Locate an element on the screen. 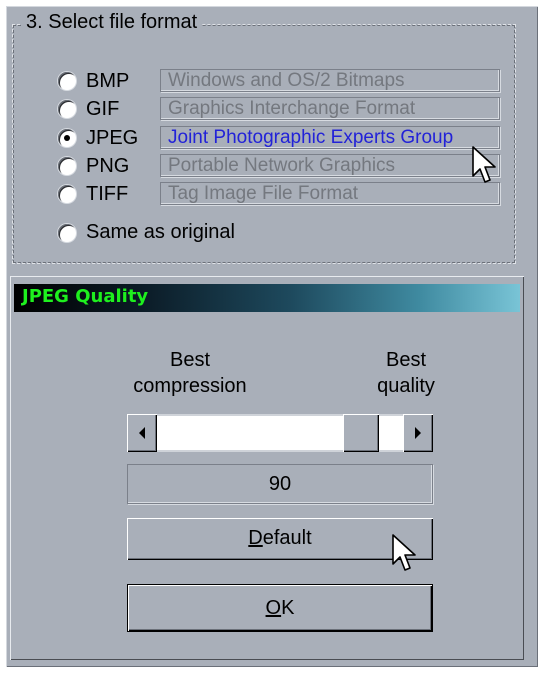  format-code: TIFF is located at coordinates (107, 193).